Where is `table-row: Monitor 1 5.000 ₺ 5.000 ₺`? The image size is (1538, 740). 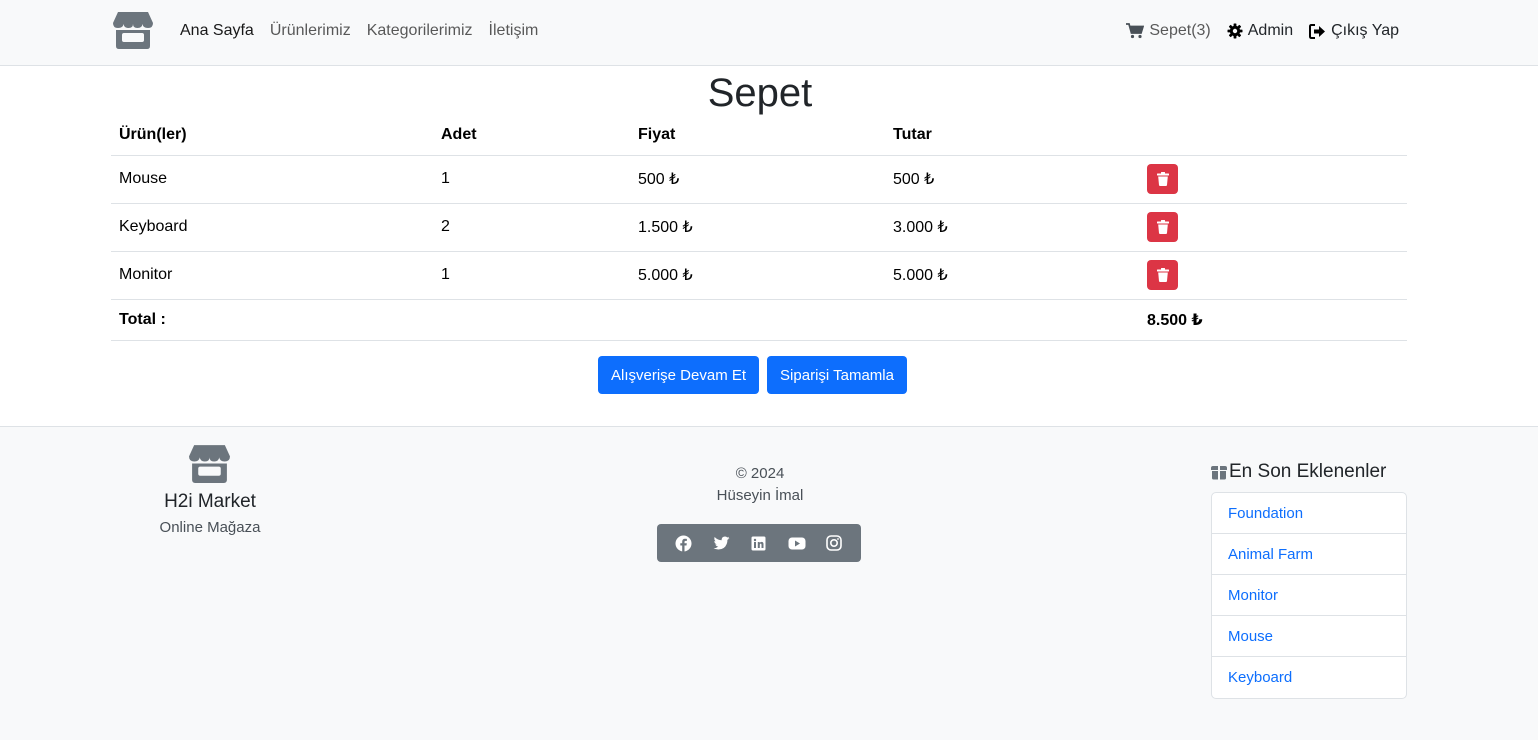
table-row: Monitor 1 5.000 ₺ 5.000 ₺ is located at coordinates (759, 275).